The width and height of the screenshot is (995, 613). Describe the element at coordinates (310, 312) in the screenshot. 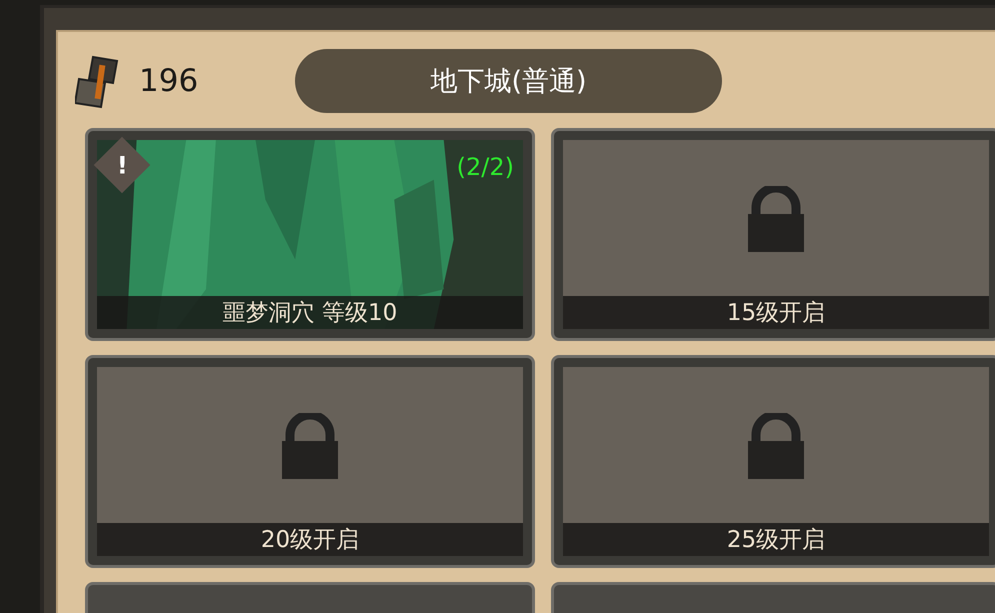

I see `card-label: 噩梦洞穴 等级10` at that location.